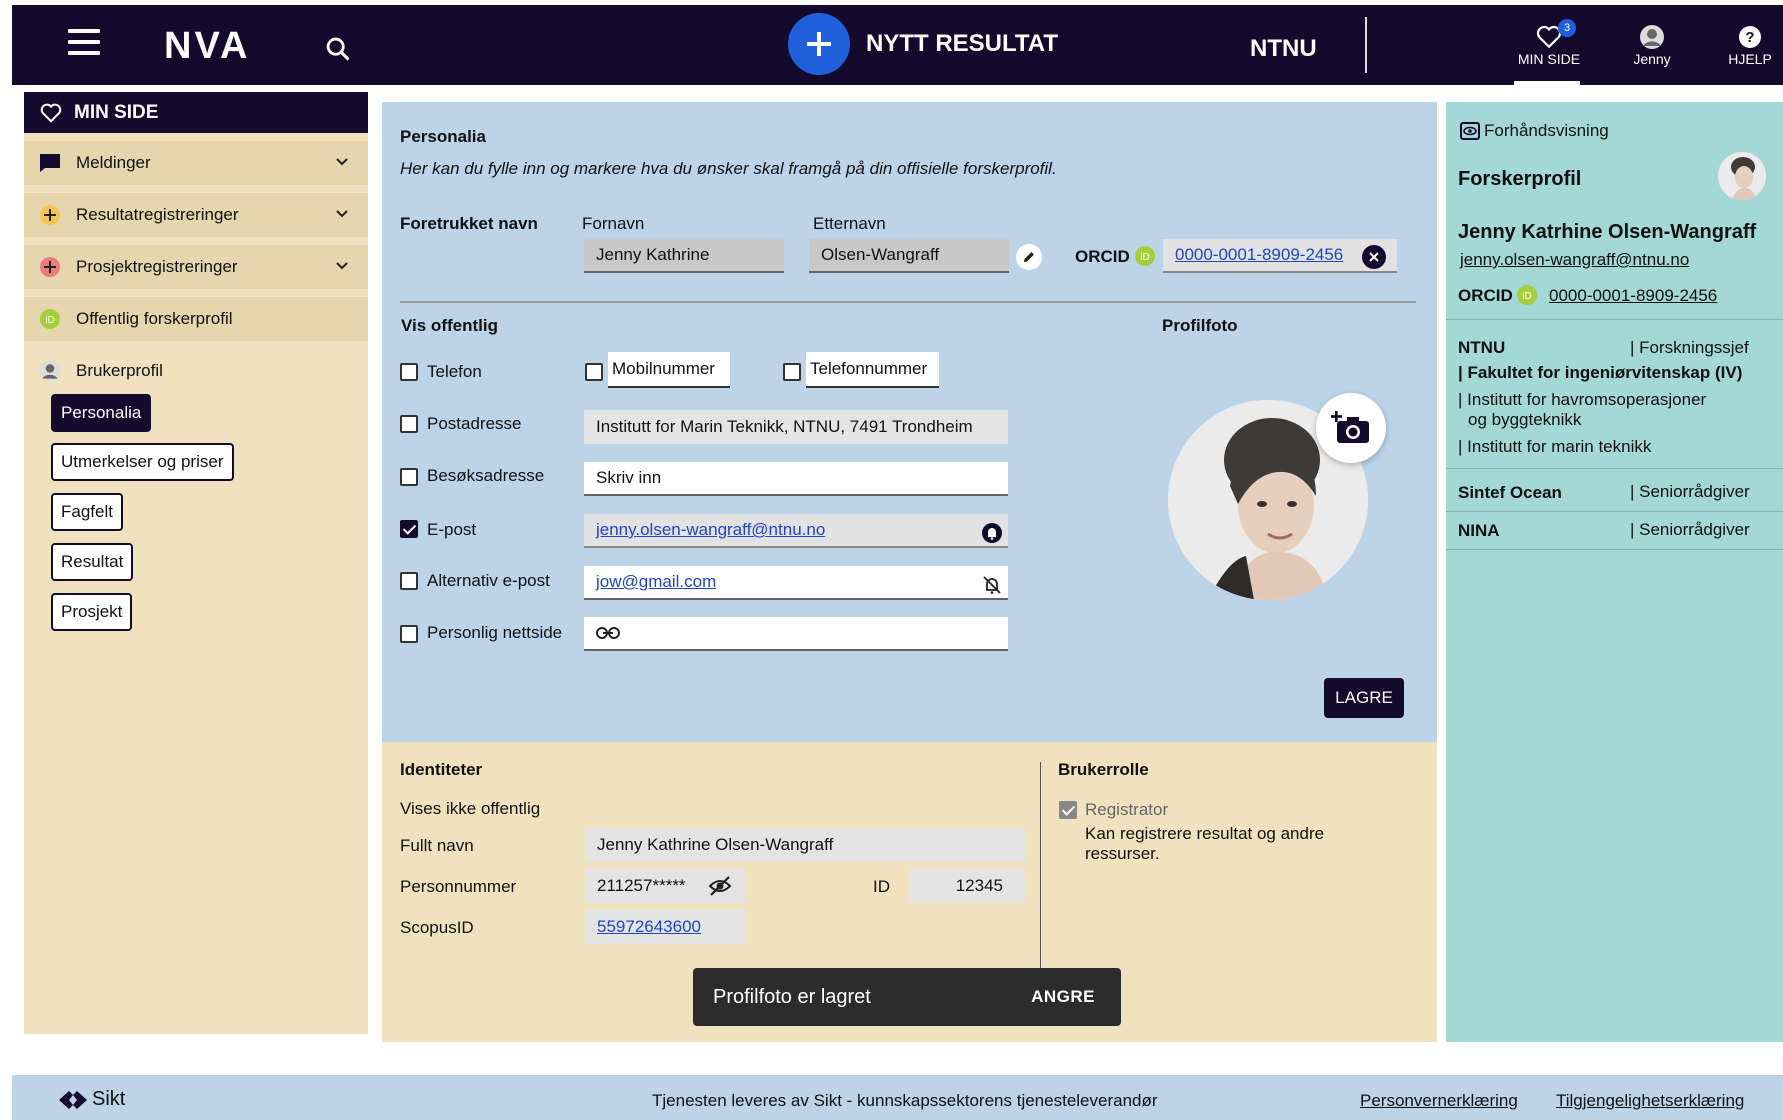 The width and height of the screenshot is (1783, 1120). What do you see at coordinates (409, 477) in the screenshot?
I see `besoksadresse-checkbox` at bounding box center [409, 477].